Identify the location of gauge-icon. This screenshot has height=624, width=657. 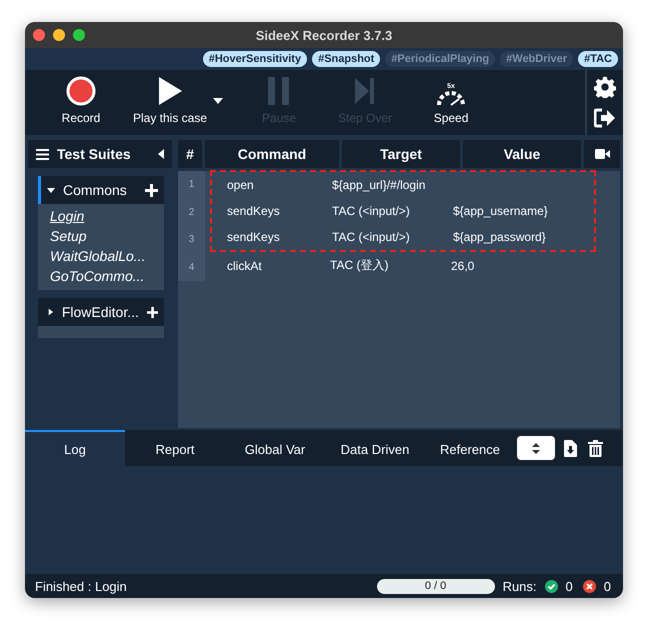
(451, 98).